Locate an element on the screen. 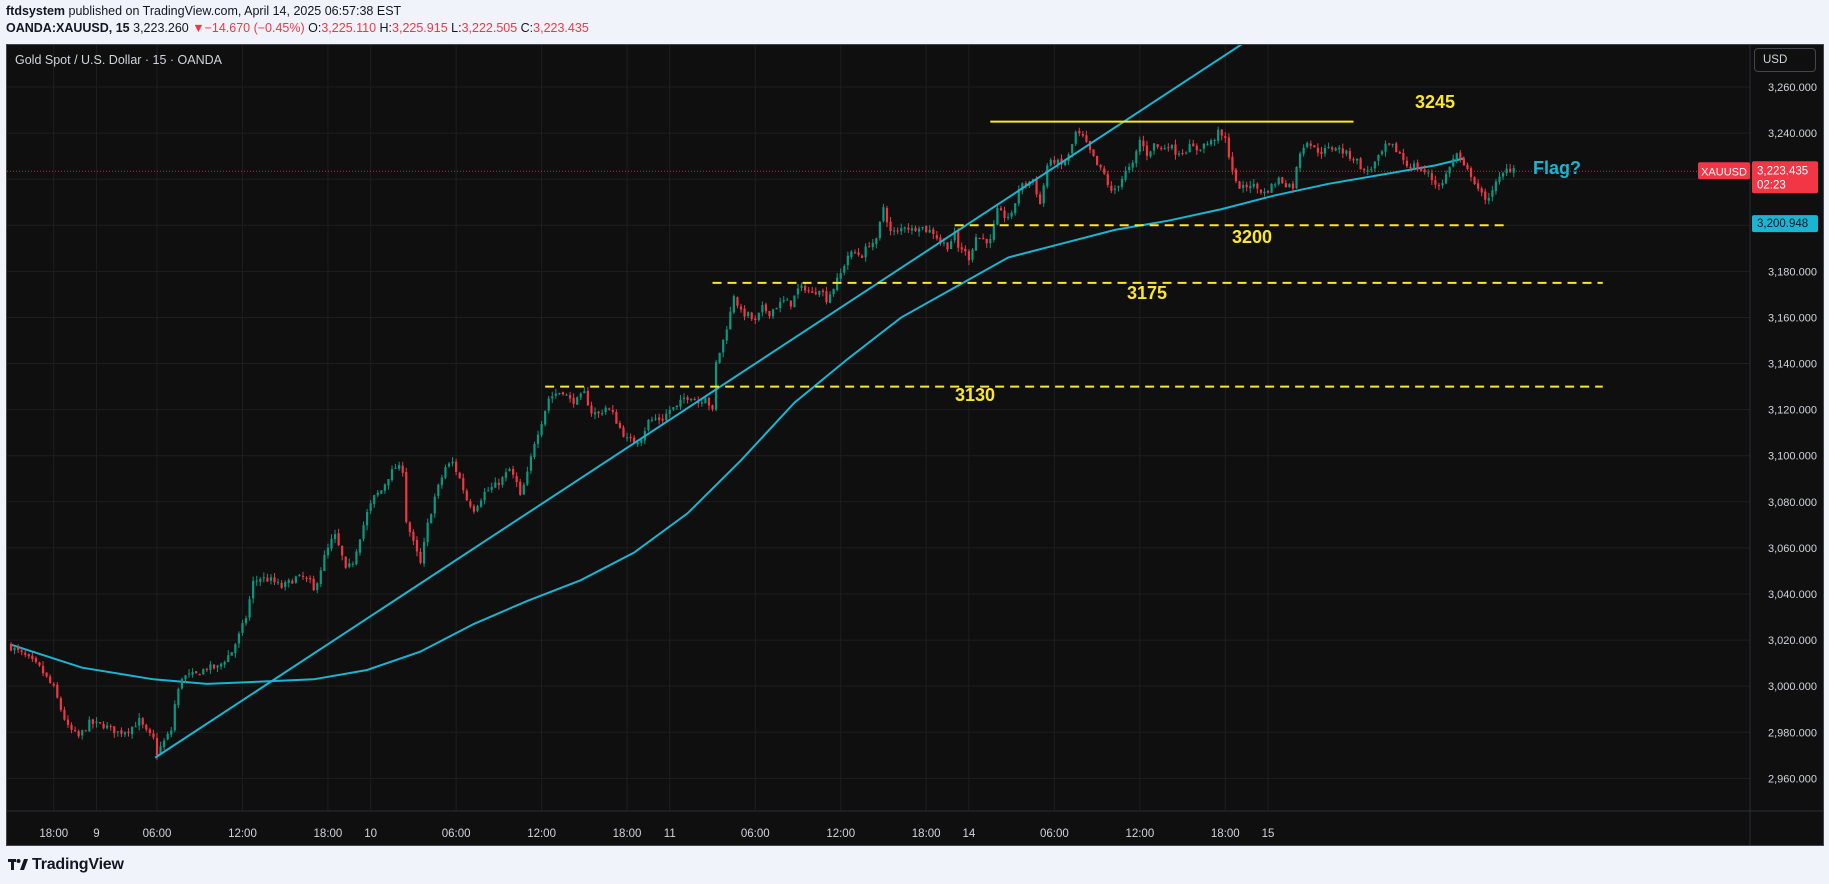  x-tick-label: 11 is located at coordinates (670, 834).